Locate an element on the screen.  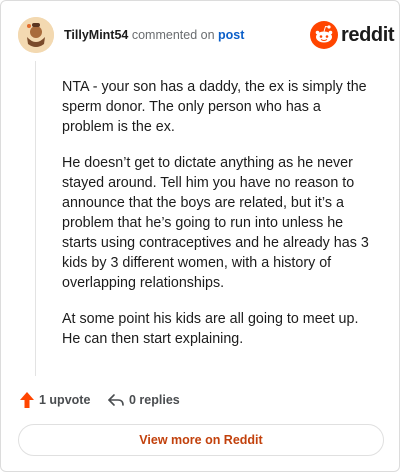
upvote-count: 1 upvote is located at coordinates (65, 400).